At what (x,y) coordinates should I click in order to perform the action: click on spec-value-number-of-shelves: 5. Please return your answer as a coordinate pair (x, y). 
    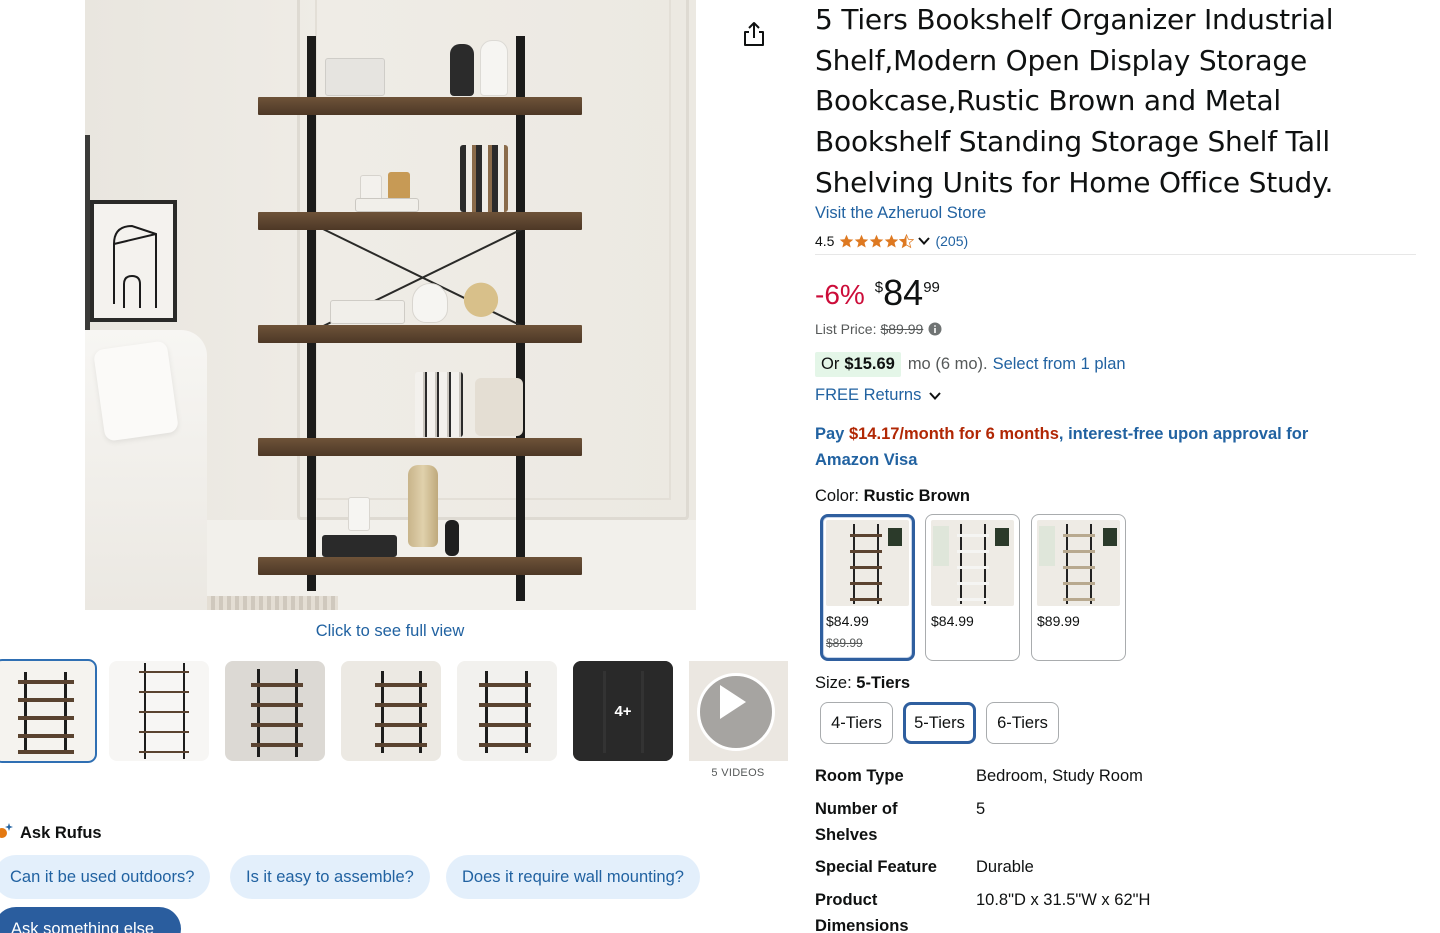
    Looking at the image, I should click on (981, 809).